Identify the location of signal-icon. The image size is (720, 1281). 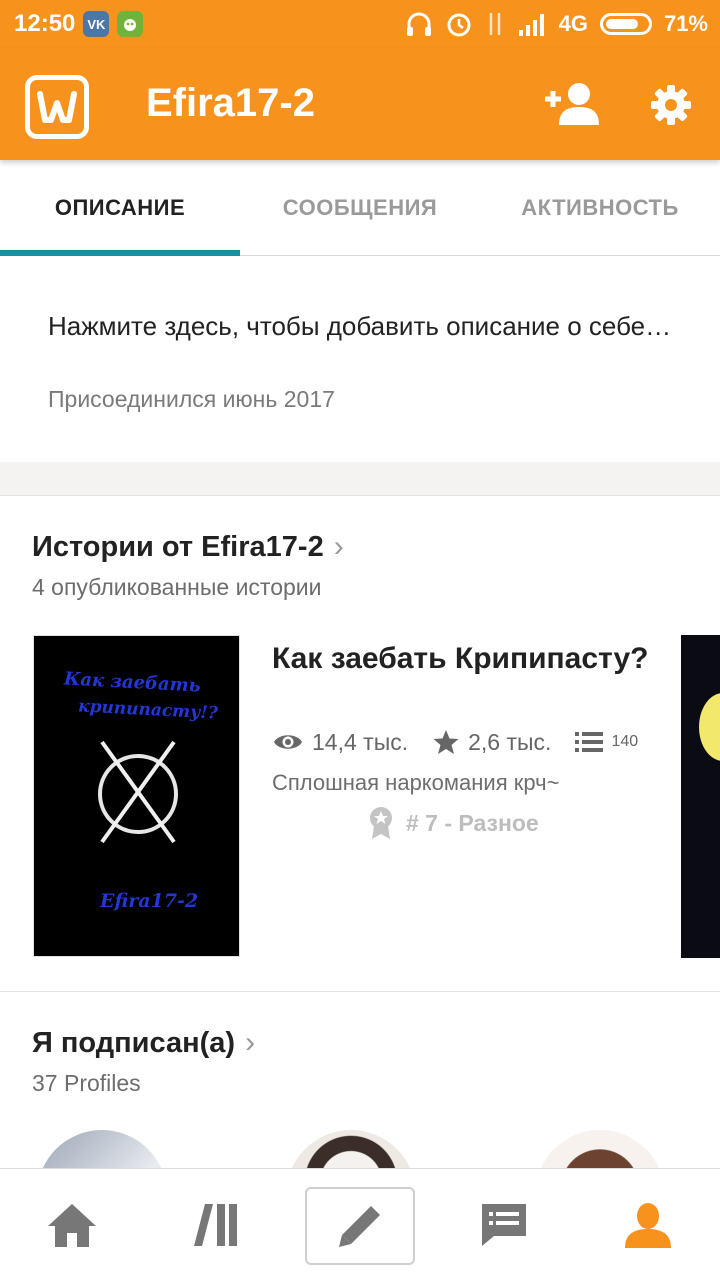
(531, 25).